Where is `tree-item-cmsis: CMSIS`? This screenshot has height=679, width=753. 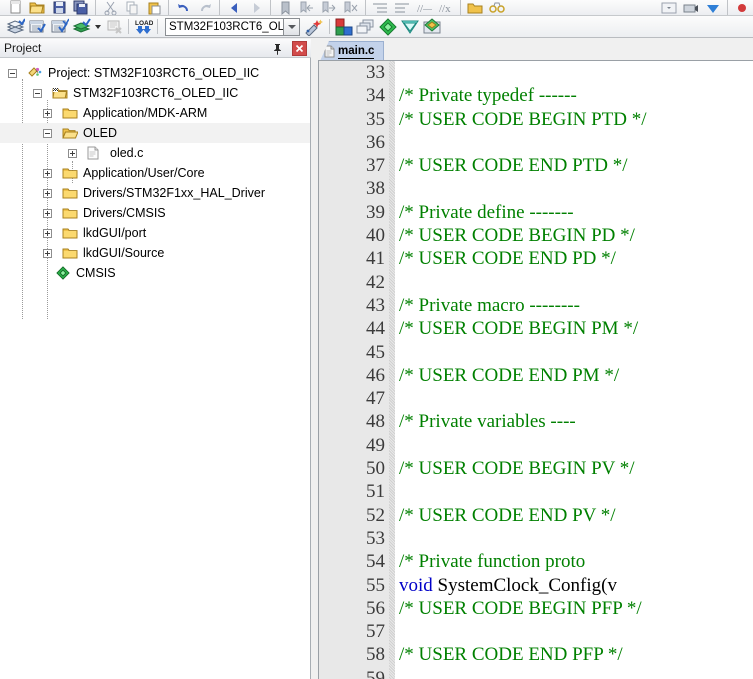 tree-item-cmsis: CMSIS is located at coordinates (155, 273).